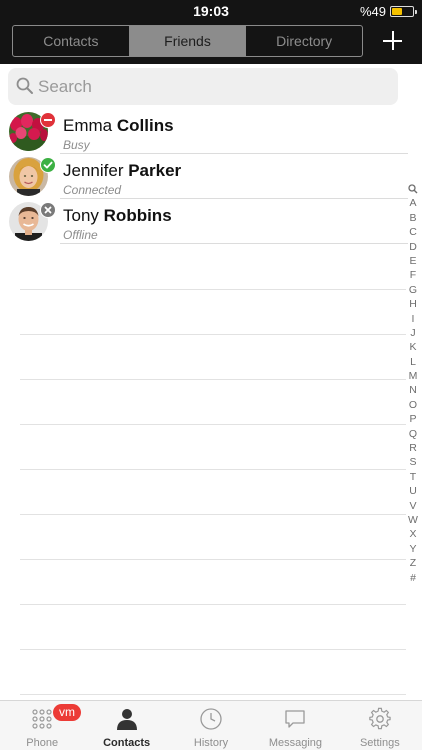  I want to click on index-letter: G, so click(413, 290).